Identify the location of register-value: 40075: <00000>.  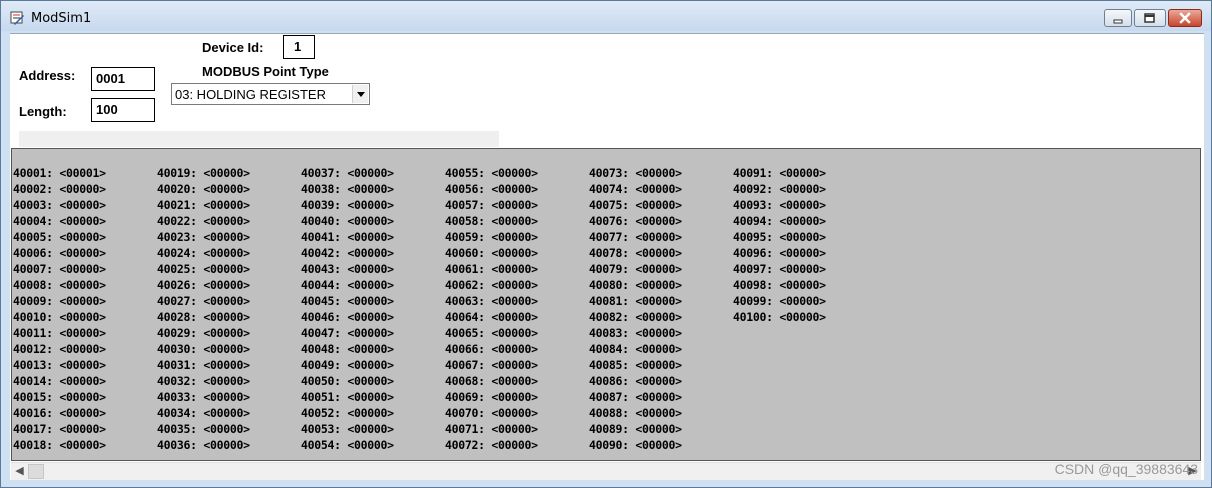
(635, 205).